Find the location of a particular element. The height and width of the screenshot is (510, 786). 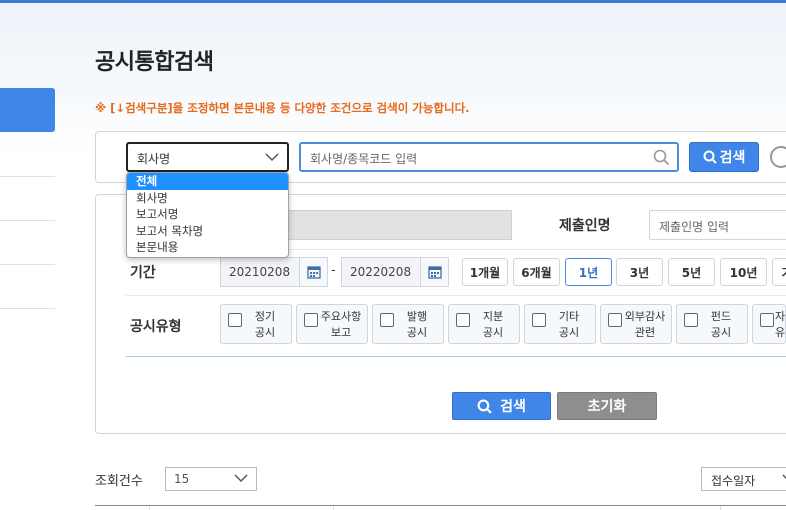

type-chip-other: 기타공시 is located at coordinates (560, 324).